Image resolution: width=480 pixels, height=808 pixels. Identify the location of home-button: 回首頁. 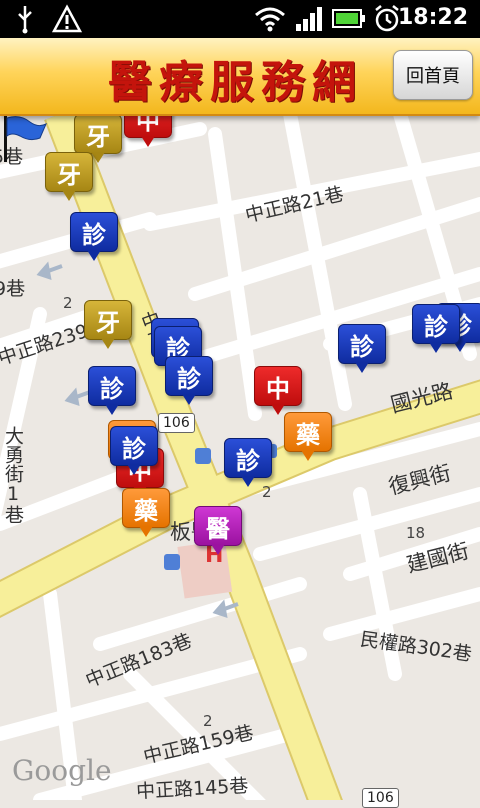
(433, 75).